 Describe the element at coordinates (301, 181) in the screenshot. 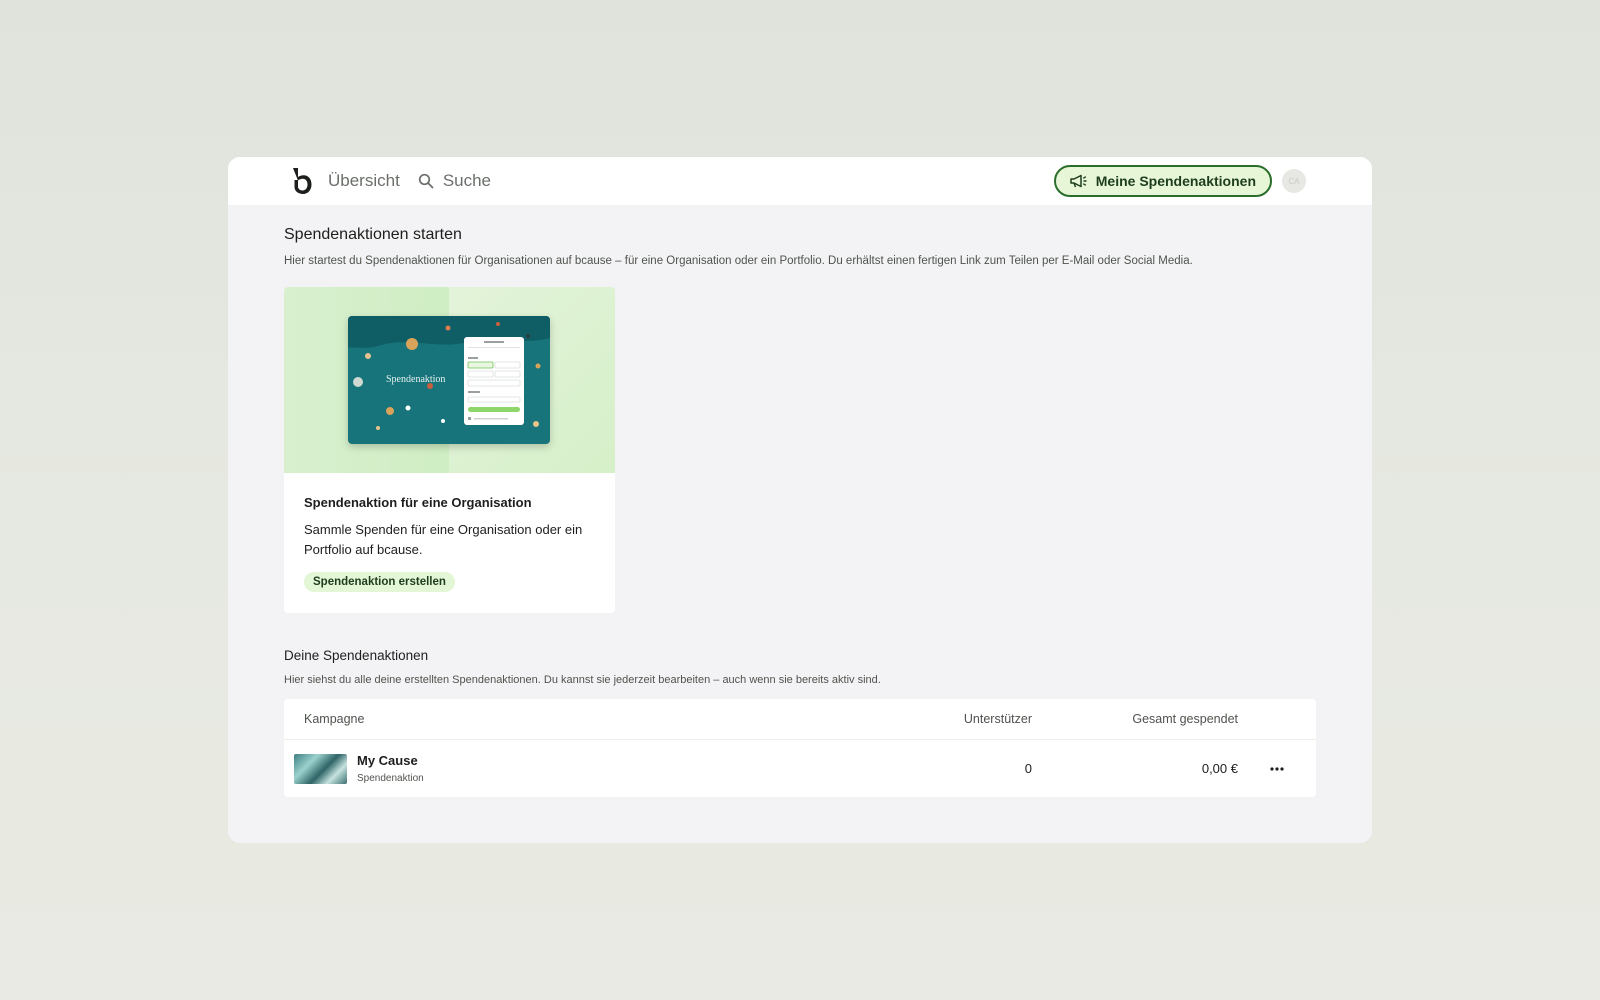

I see `logo-icon` at that location.